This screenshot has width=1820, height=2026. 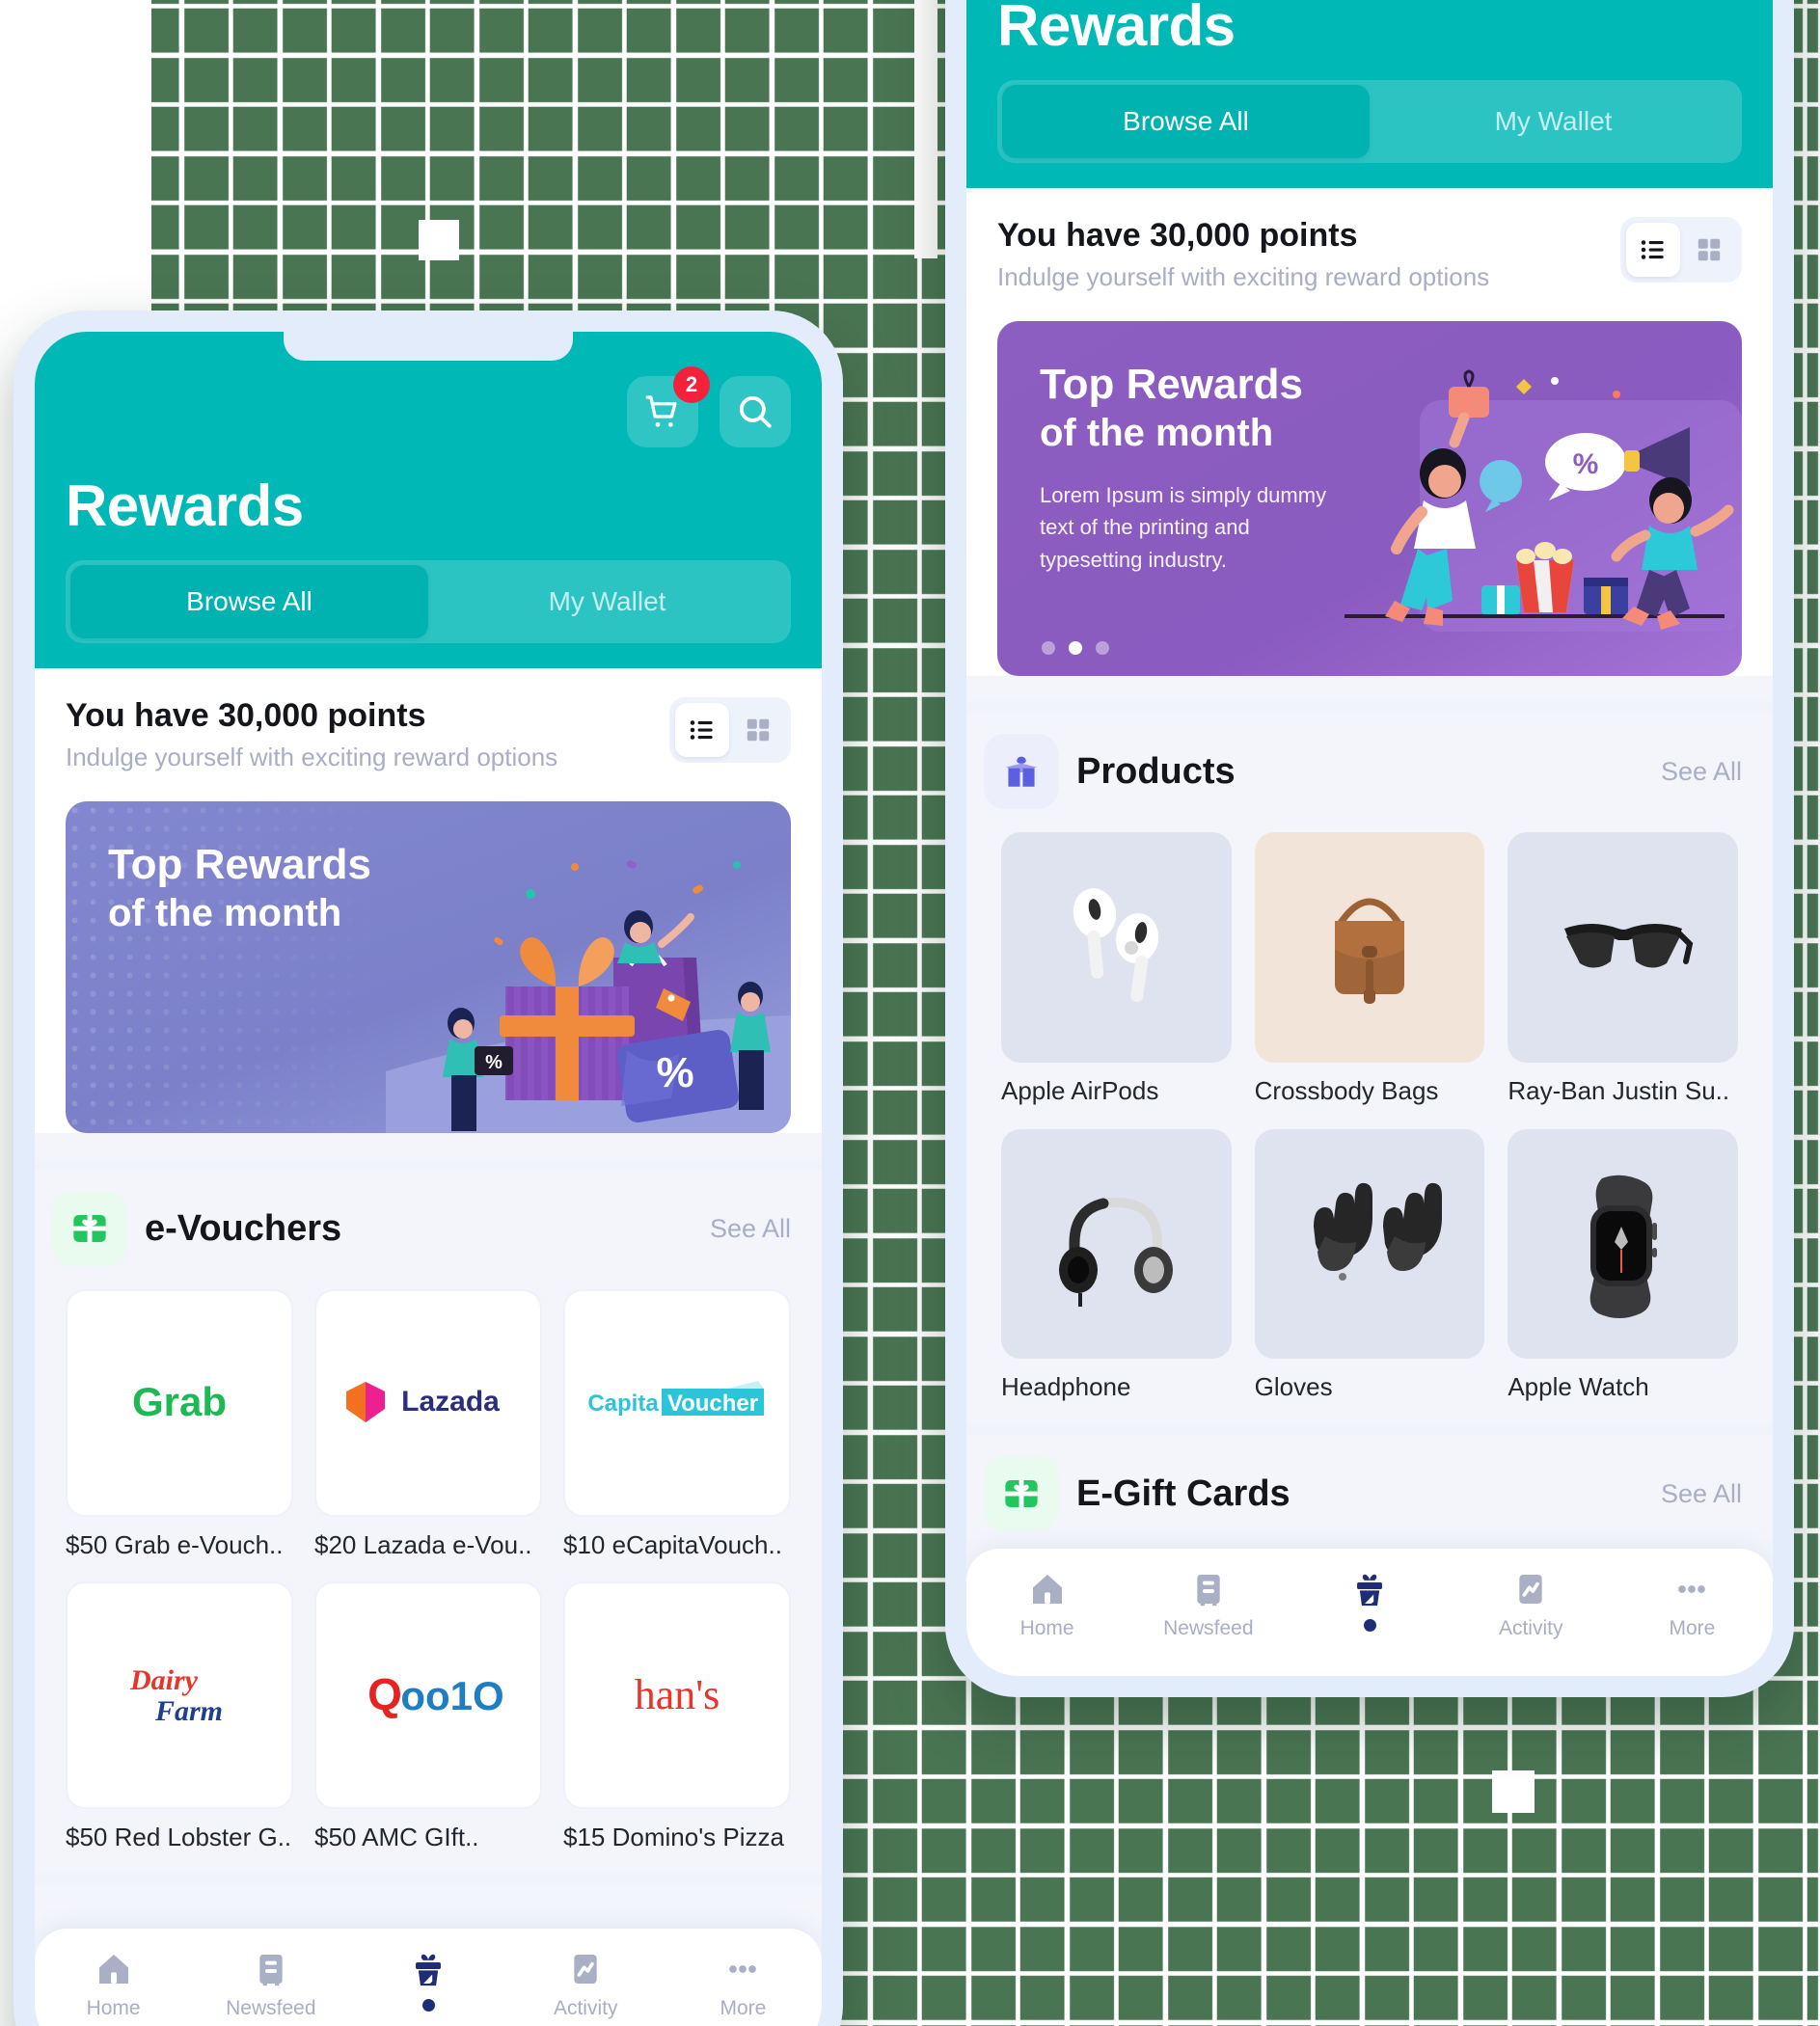 I want to click on left-banner-text: Top Rewards of the month, so click(x=429, y=868).